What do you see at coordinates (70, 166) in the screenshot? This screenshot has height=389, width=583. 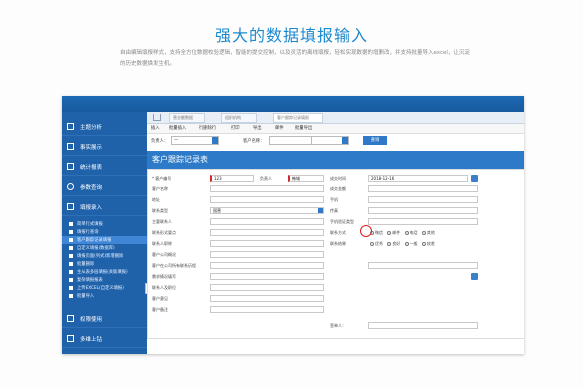 I see `table-icon` at bounding box center [70, 166].